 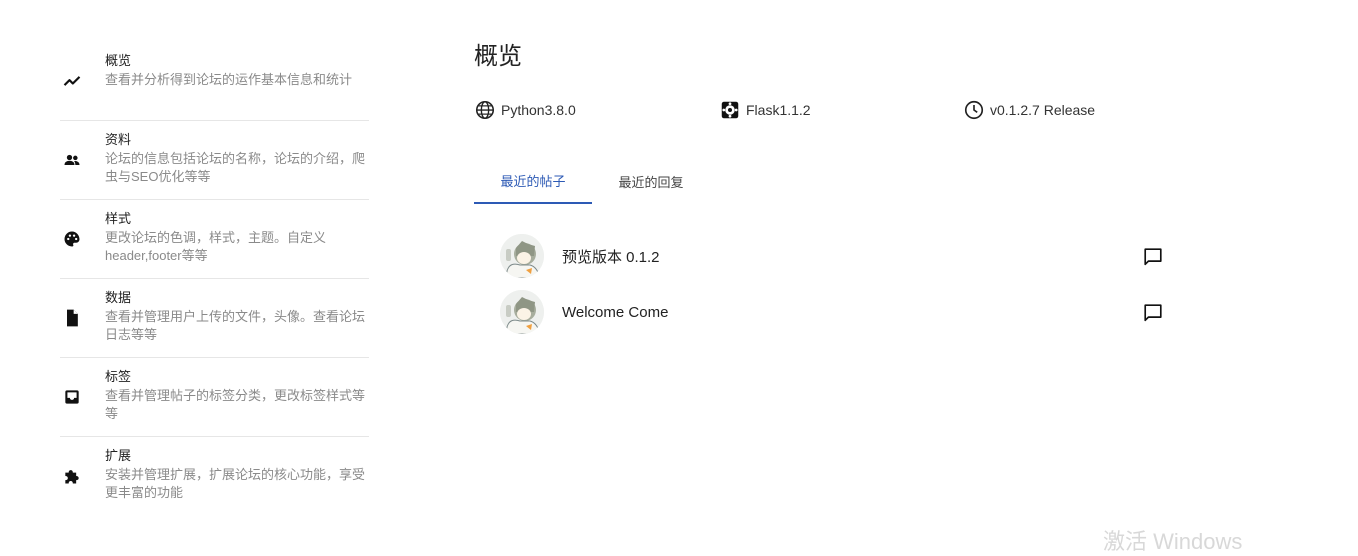 I want to click on post-title: 预览版本 0.1.2, so click(x=611, y=256).